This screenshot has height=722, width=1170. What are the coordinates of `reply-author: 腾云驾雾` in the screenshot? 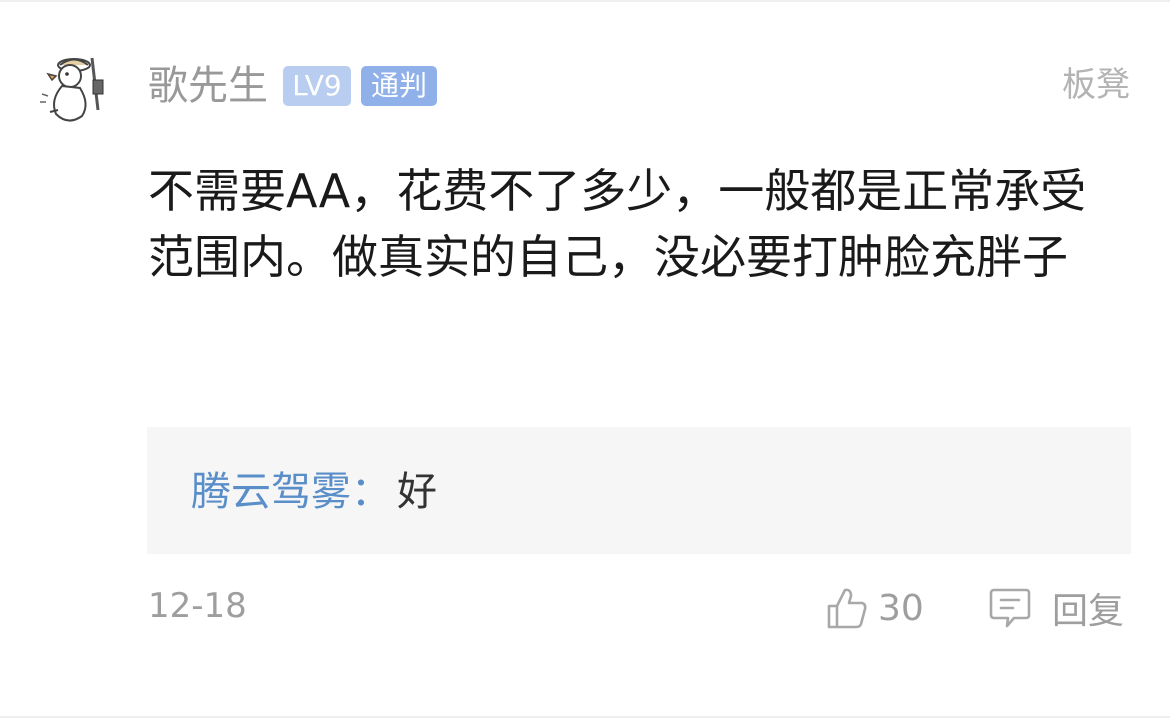 It's located at (271, 492).